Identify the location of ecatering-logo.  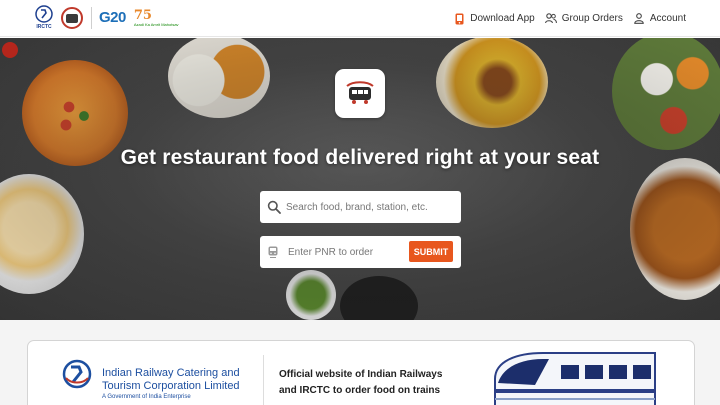
(72, 18).